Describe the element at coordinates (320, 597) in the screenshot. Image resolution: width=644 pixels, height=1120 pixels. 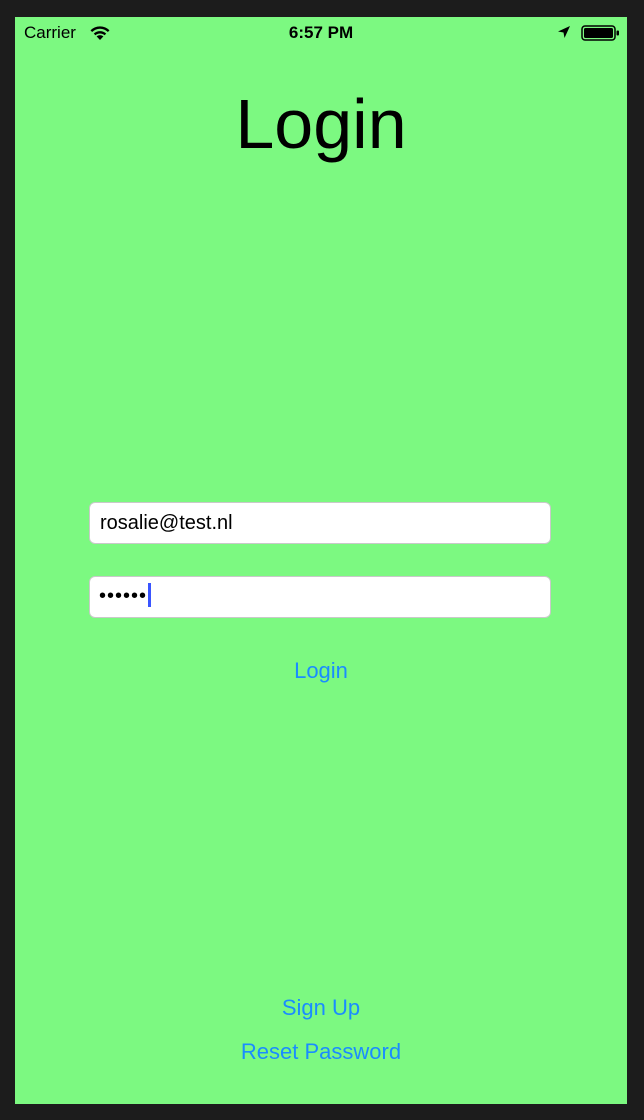
I see `password-field` at that location.